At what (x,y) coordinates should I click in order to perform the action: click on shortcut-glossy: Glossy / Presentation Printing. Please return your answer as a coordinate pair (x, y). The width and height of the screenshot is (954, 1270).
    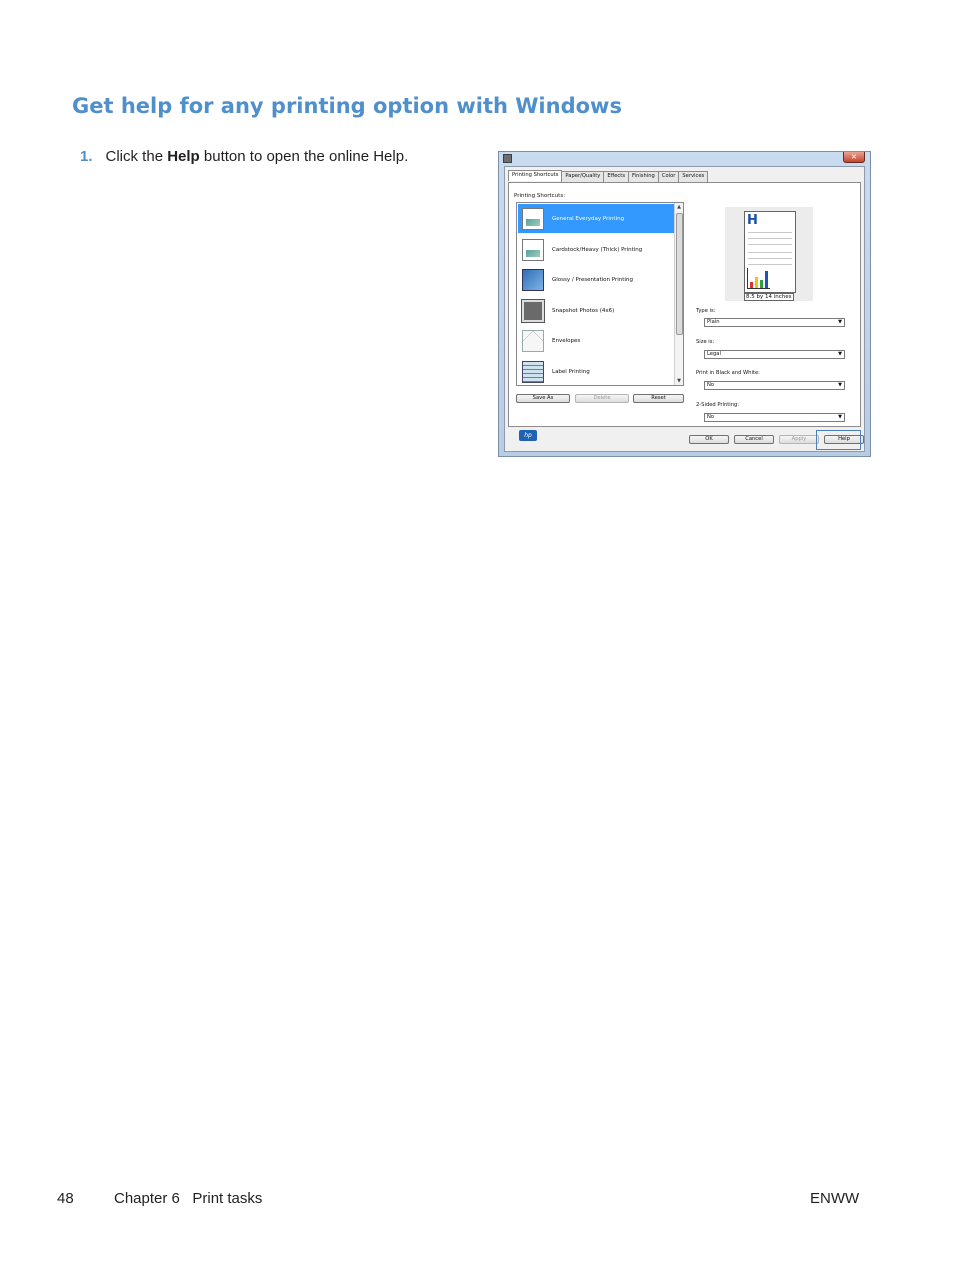
    Looking at the image, I should click on (596, 279).